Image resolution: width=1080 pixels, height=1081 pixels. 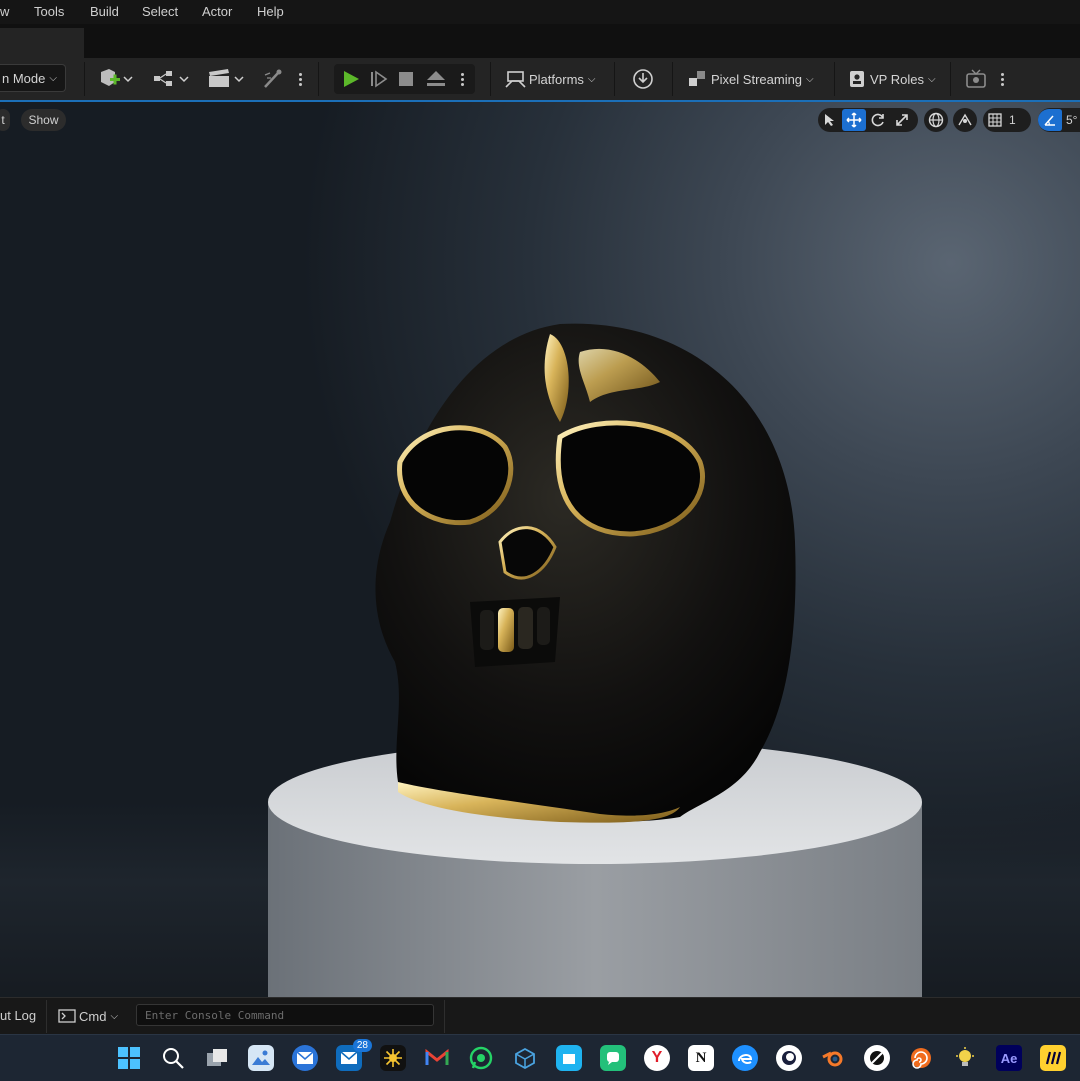 What do you see at coordinates (261, 1058) in the screenshot?
I see `photos-icon` at bounding box center [261, 1058].